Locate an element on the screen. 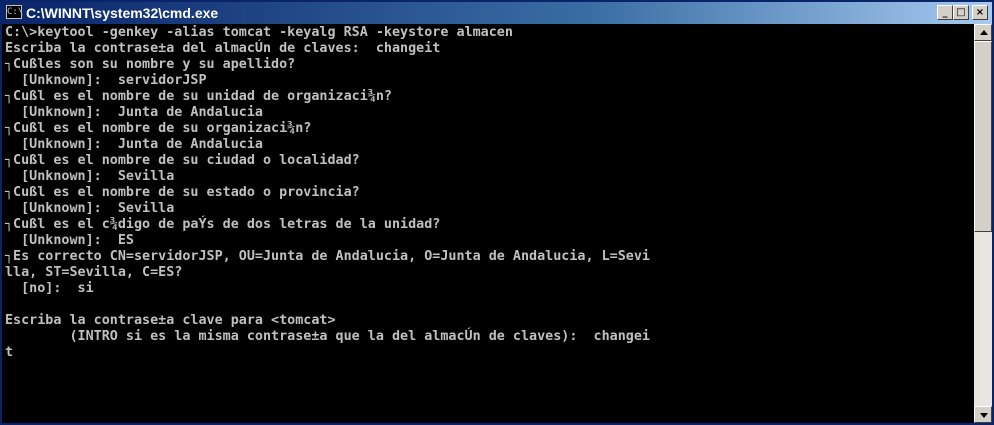  maximize-button: □ is located at coordinates (961, 12).